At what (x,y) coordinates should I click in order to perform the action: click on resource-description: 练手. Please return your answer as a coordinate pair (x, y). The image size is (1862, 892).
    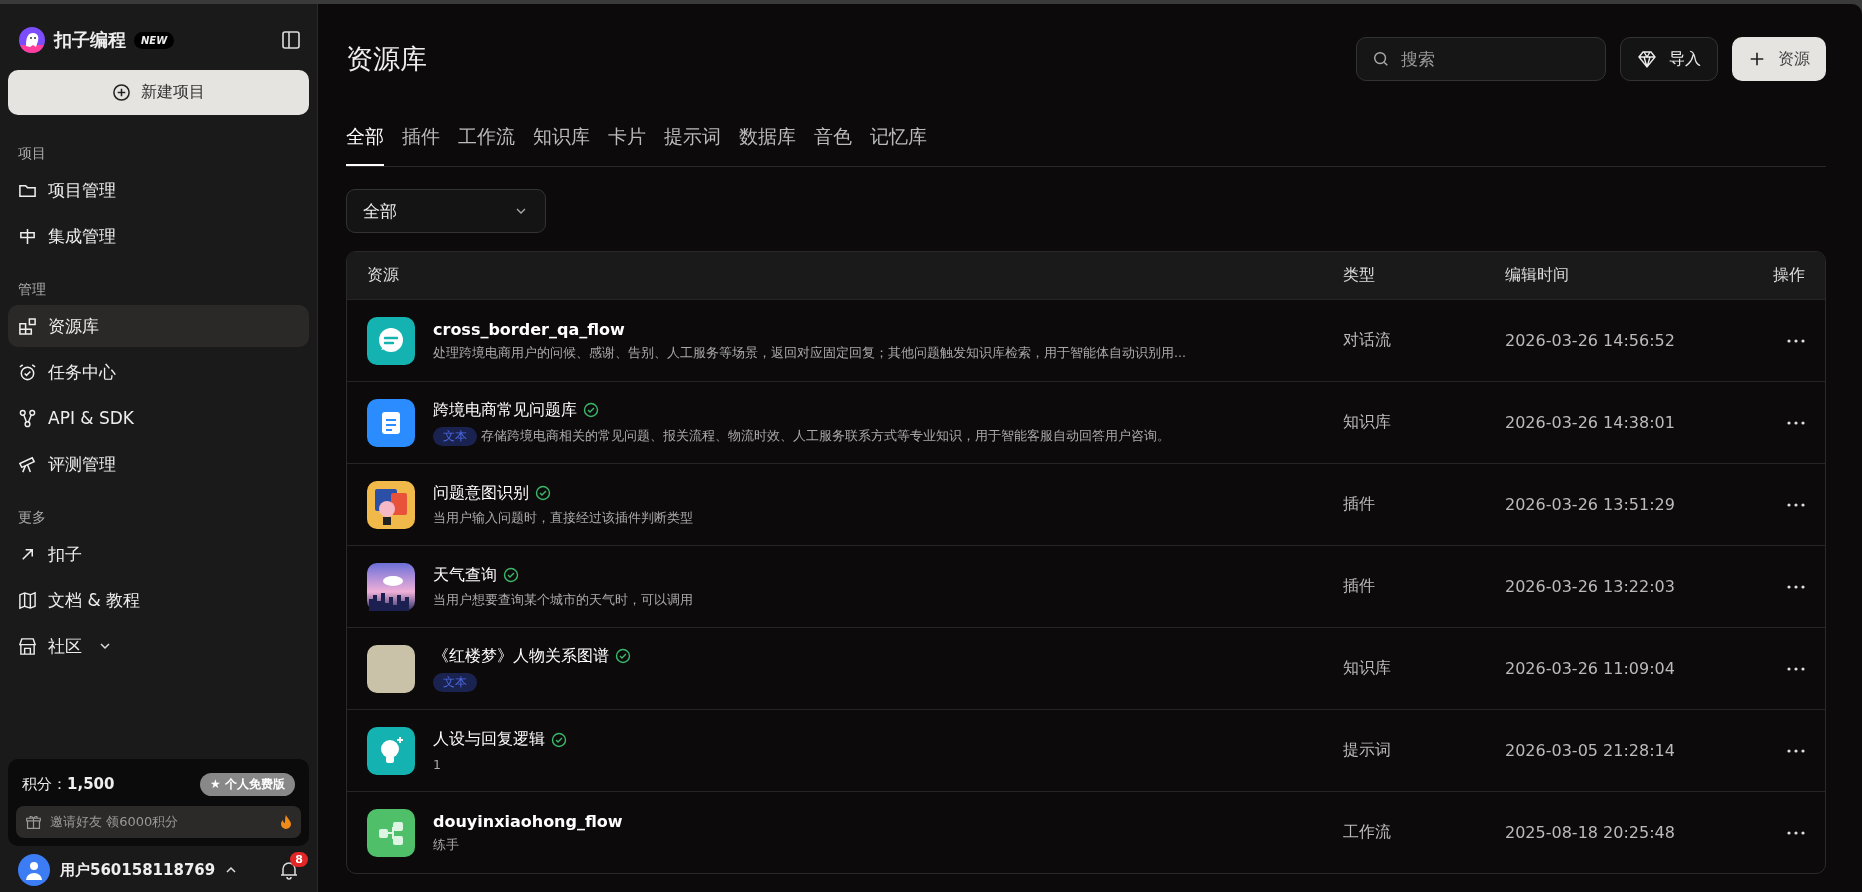
    Looking at the image, I should click on (446, 845).